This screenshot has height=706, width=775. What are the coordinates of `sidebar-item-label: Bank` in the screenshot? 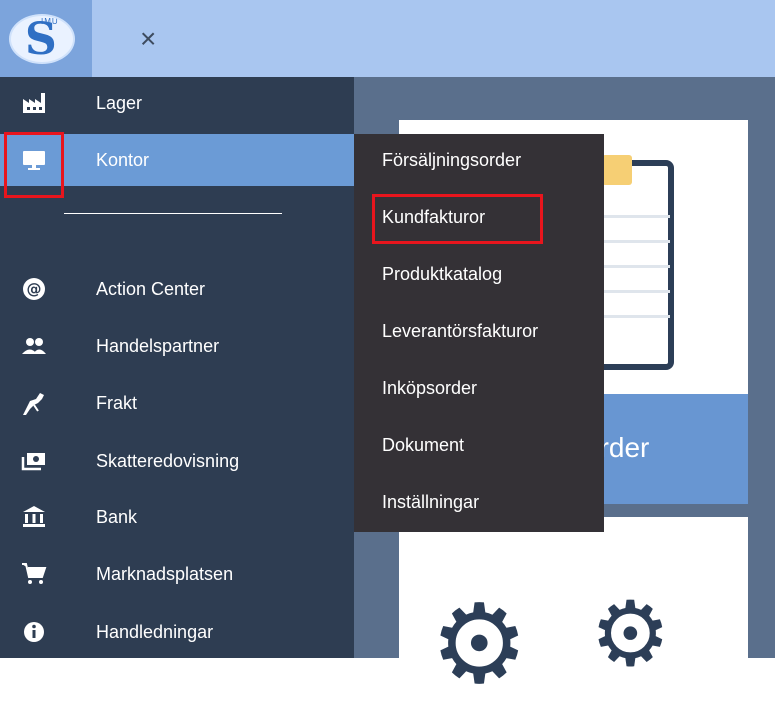 It's located at (117, 517).